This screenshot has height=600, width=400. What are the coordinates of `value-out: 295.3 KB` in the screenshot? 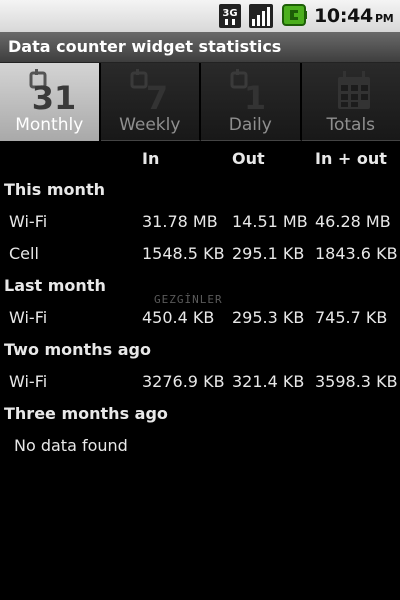 It's located at (268, 317).